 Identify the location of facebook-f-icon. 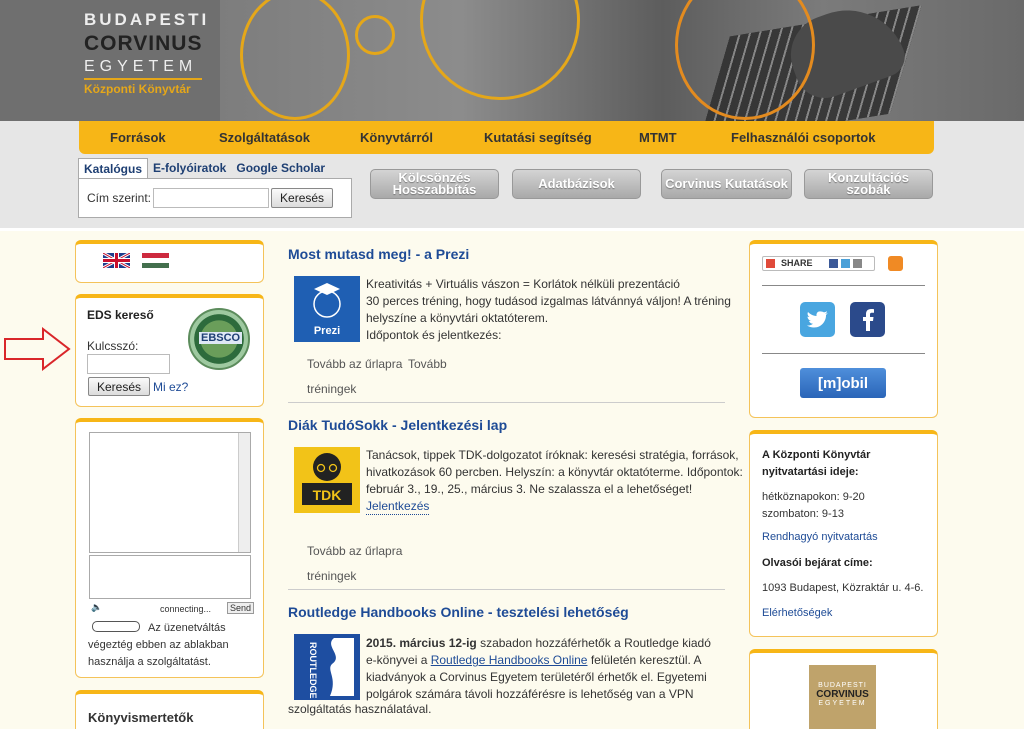
(868, 319).